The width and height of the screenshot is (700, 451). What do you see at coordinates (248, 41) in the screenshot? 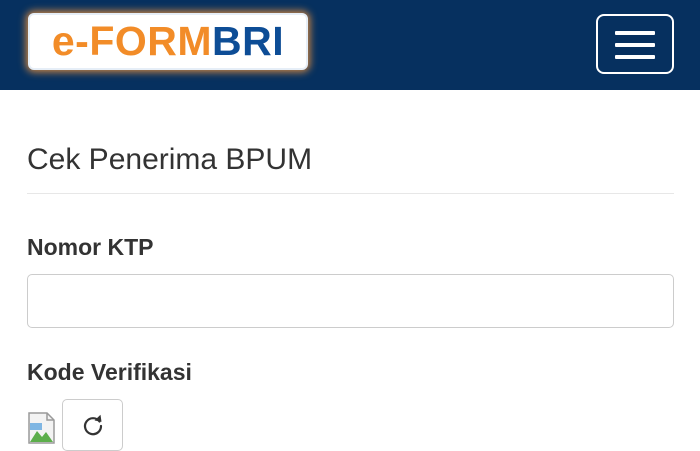
I see `logo-text-bri: BRI` at bounding box center [248, 41].